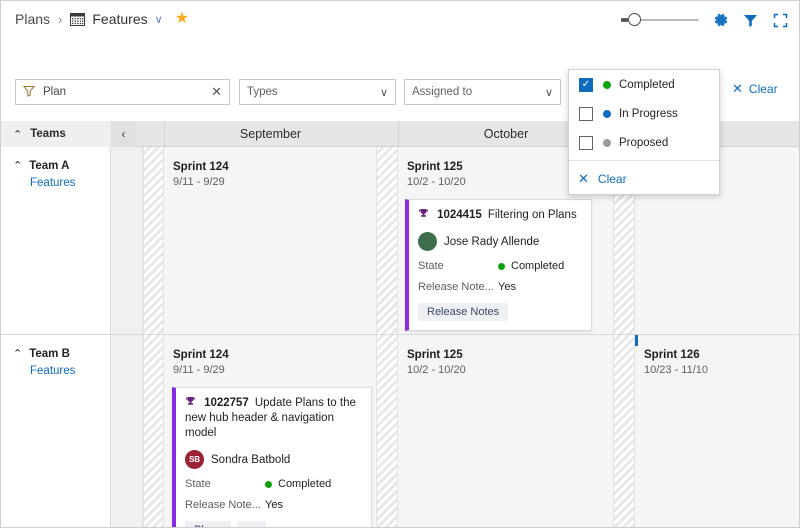  I want to click on status-badge: Completed, so click(538, 266).